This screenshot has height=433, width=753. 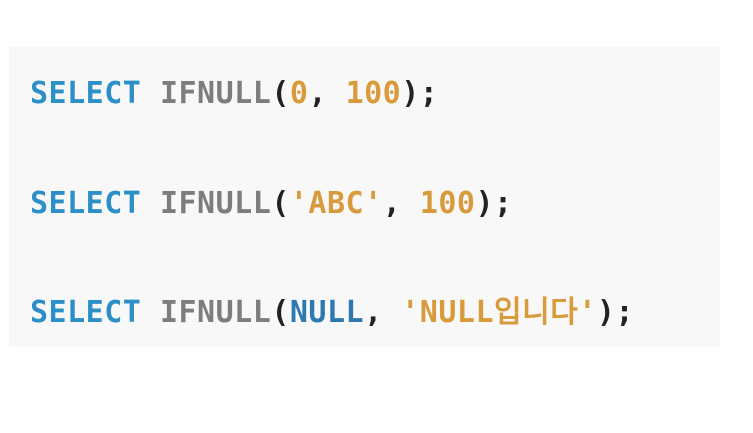 I want to click on code-line: SELECT IFNULL(0, 100);, so click(x=234, y=94).